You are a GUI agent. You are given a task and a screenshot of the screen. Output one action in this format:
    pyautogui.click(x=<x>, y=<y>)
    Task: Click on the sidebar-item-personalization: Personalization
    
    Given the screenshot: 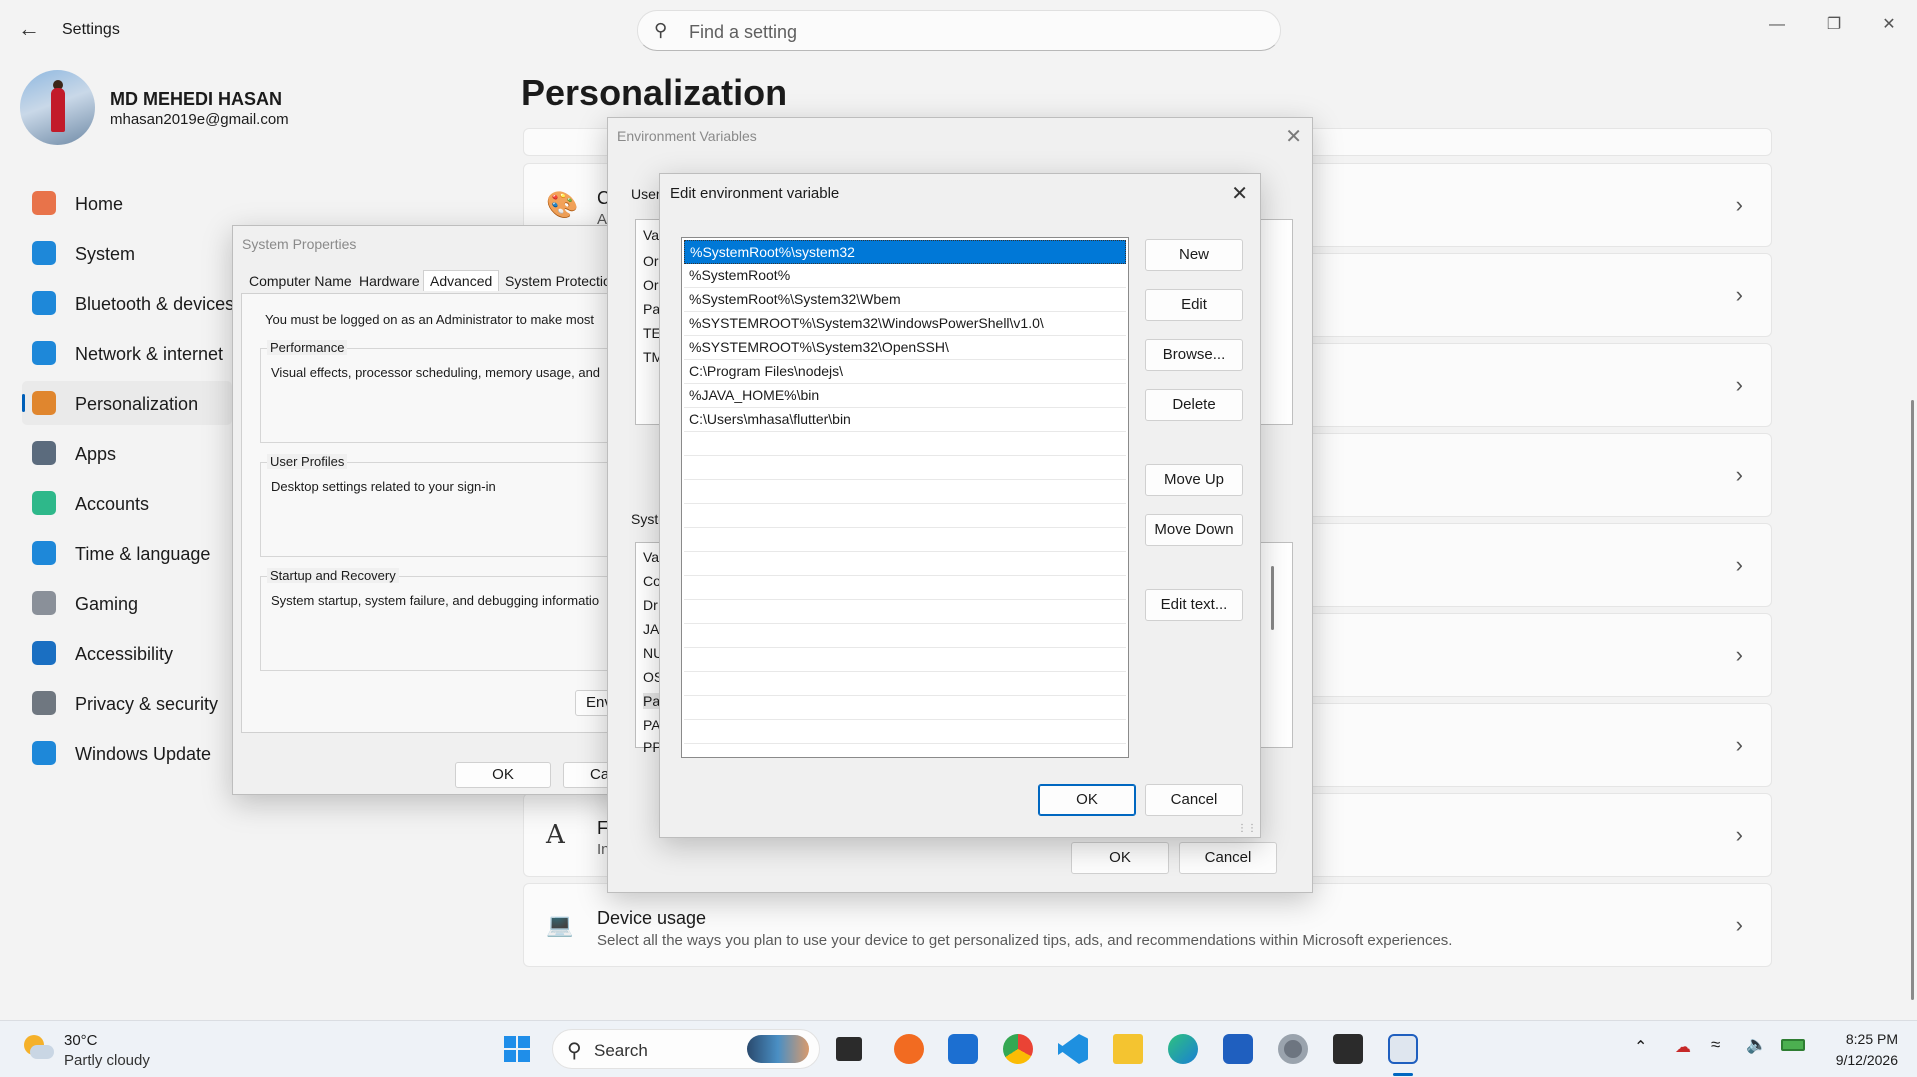 What is the action you would take?
    pyautogui.click(x=127, y=403)
    